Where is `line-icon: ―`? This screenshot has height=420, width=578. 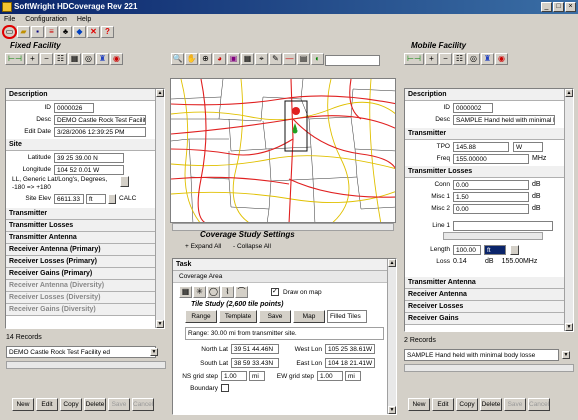 line-icon: ― is located at coordinates (289, 59).